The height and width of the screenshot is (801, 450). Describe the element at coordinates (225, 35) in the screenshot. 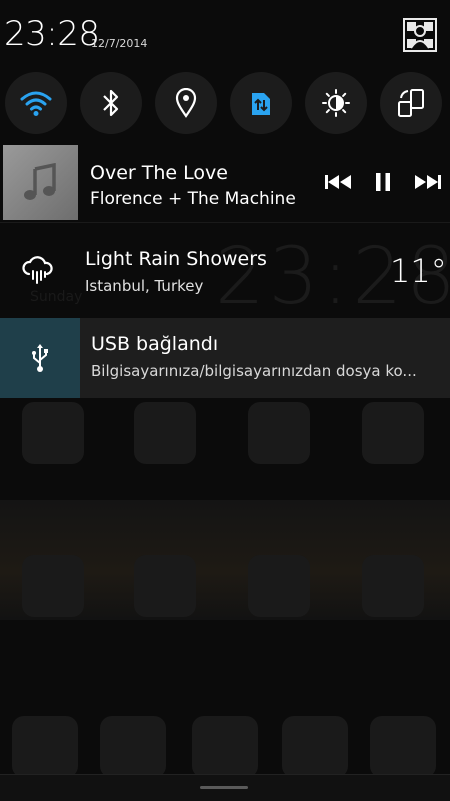

I see `status-bar: 23:28 12/7/2014` at that location.